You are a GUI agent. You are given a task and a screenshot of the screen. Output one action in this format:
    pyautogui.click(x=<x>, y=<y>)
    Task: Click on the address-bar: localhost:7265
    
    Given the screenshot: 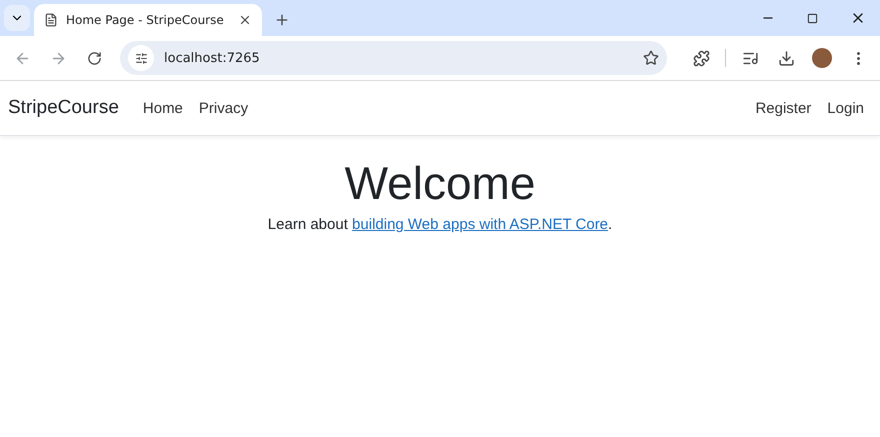 What is the action you would take?
    pyautogui.click(x=393, y=58)
    